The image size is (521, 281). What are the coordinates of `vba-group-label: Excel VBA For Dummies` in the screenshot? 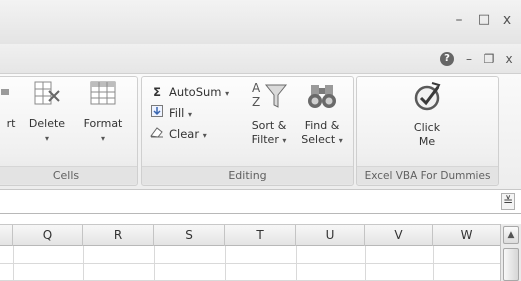 It's located at (427, 175).